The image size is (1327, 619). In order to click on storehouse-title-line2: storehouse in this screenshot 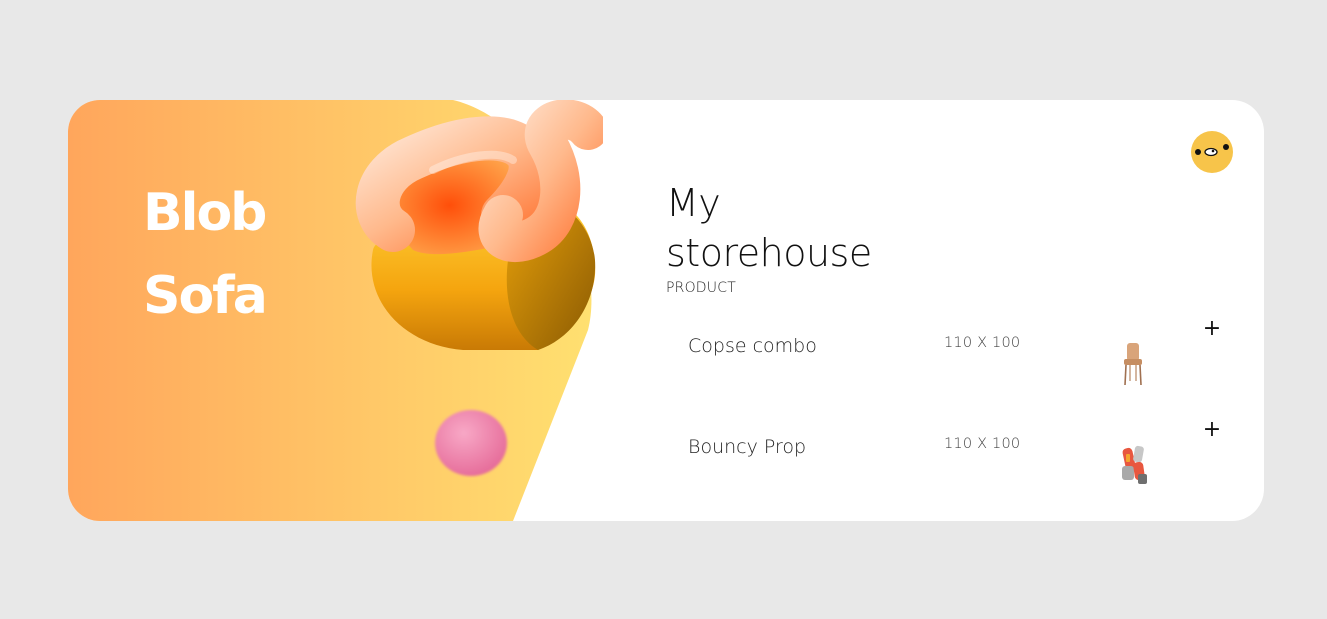, I will do `click(769, 253)`.